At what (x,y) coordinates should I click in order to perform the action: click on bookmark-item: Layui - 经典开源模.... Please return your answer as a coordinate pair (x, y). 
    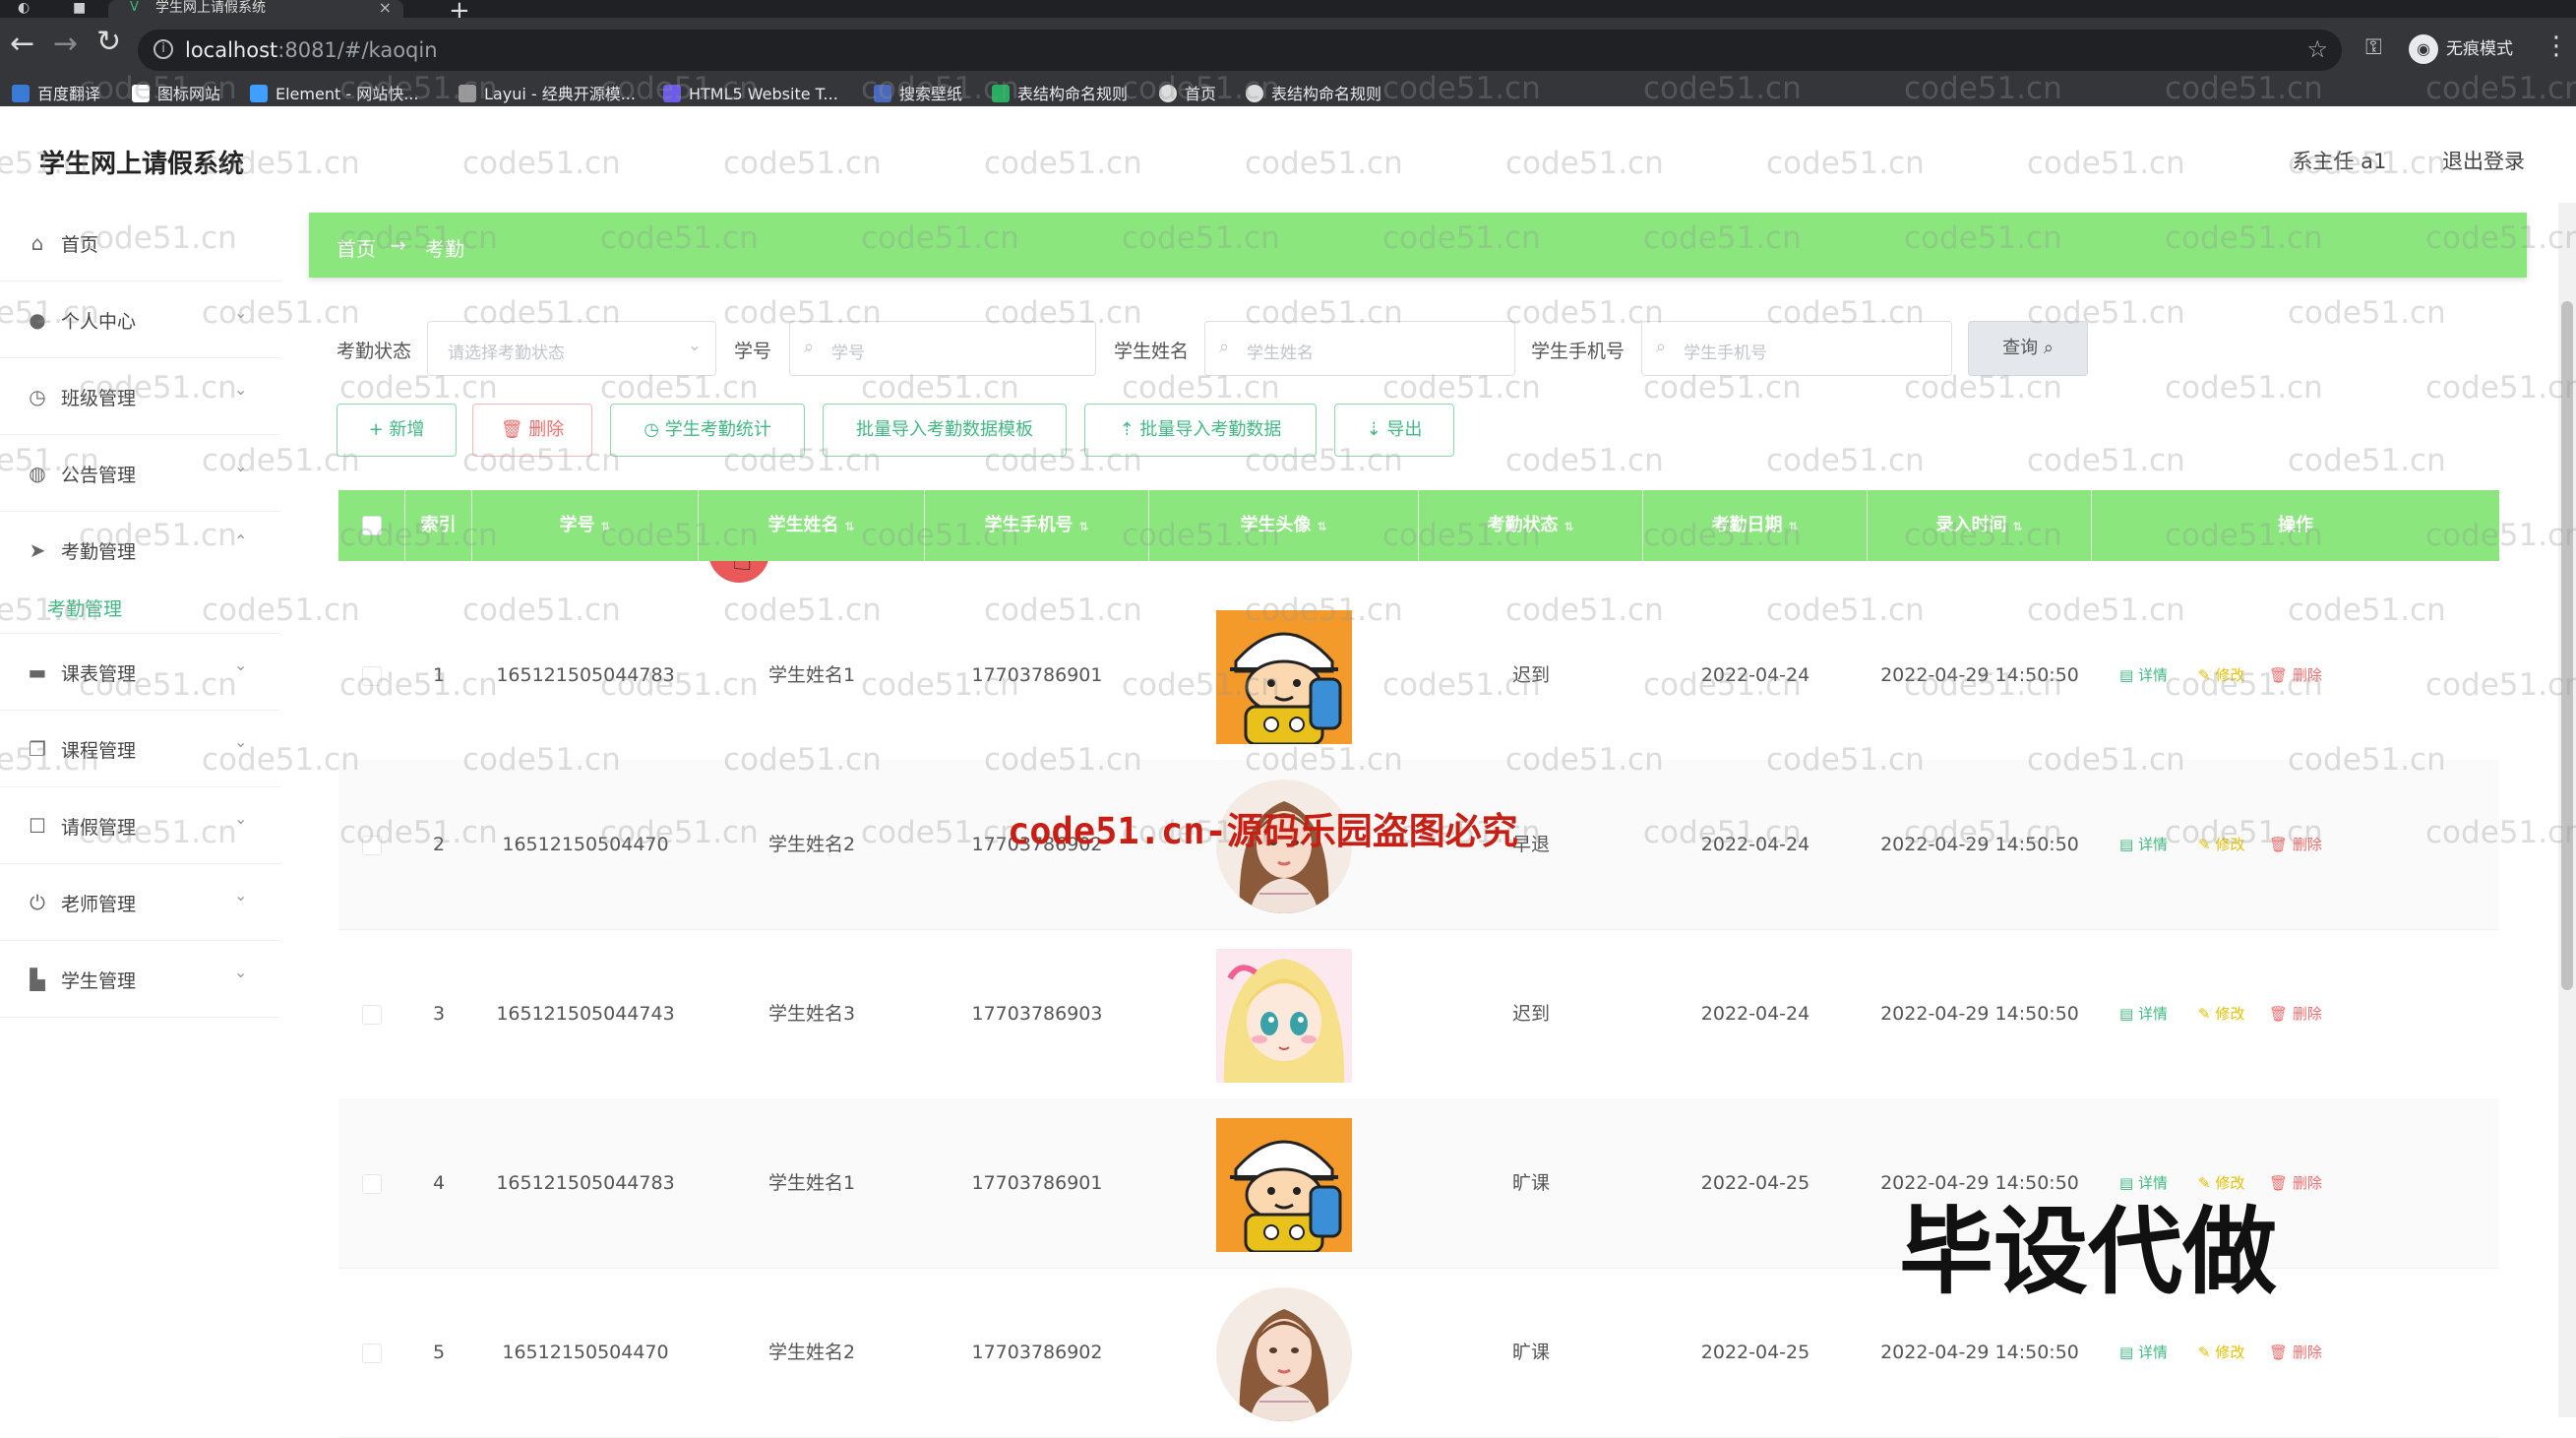
    Looking at the image, I should click on (547, 94).